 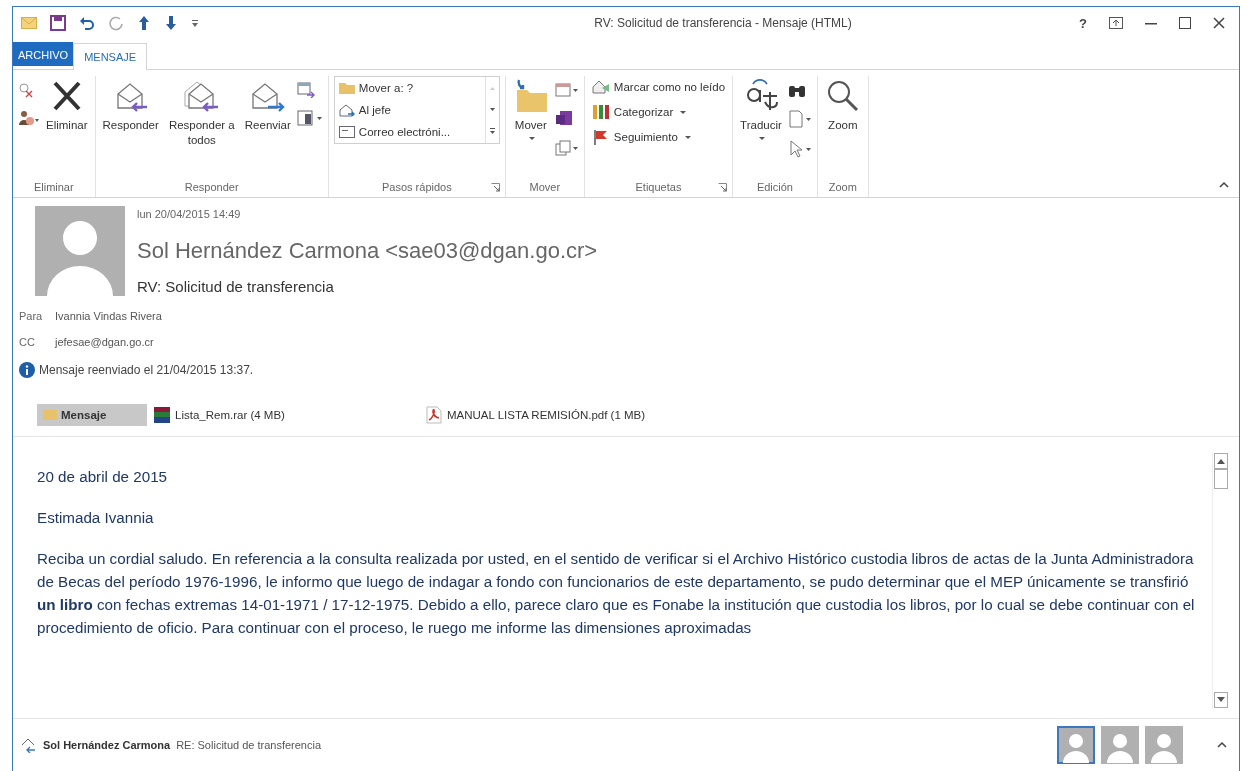 What do you see at coordinates (87, 23) in the screenshot?
I see `undo-icon` at bounding box center [87, 23].